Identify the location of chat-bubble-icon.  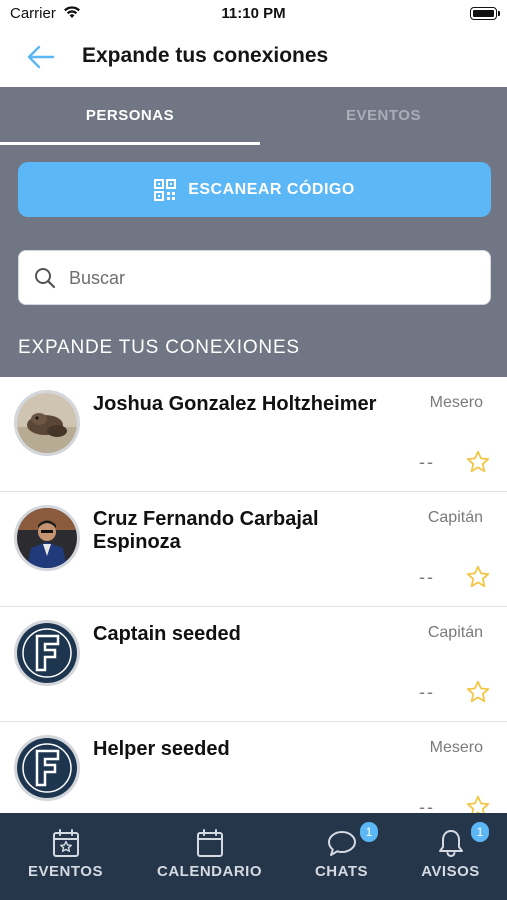
(341, 843).